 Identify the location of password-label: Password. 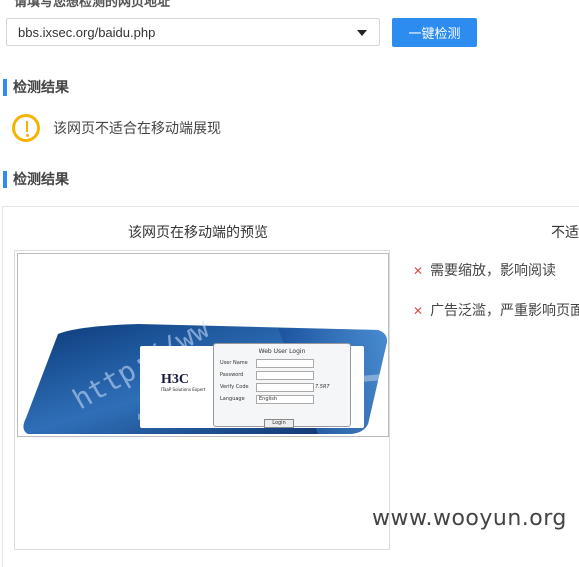
(232, 375).